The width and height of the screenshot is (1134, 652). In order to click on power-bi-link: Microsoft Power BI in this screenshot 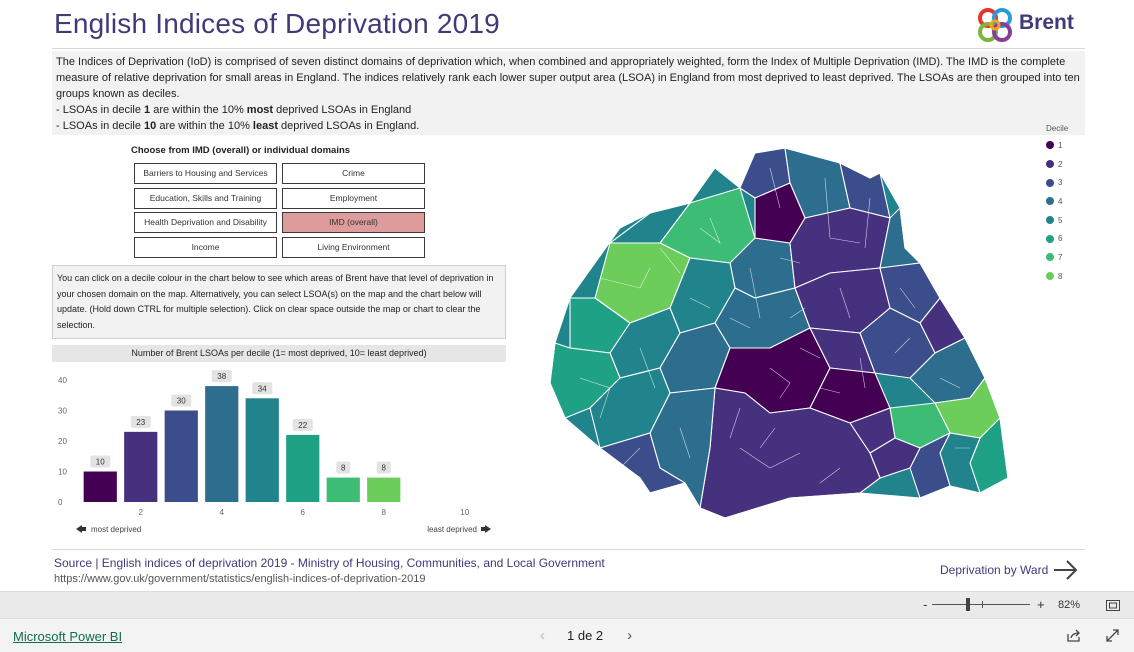, I will do `click(67, 636)`.